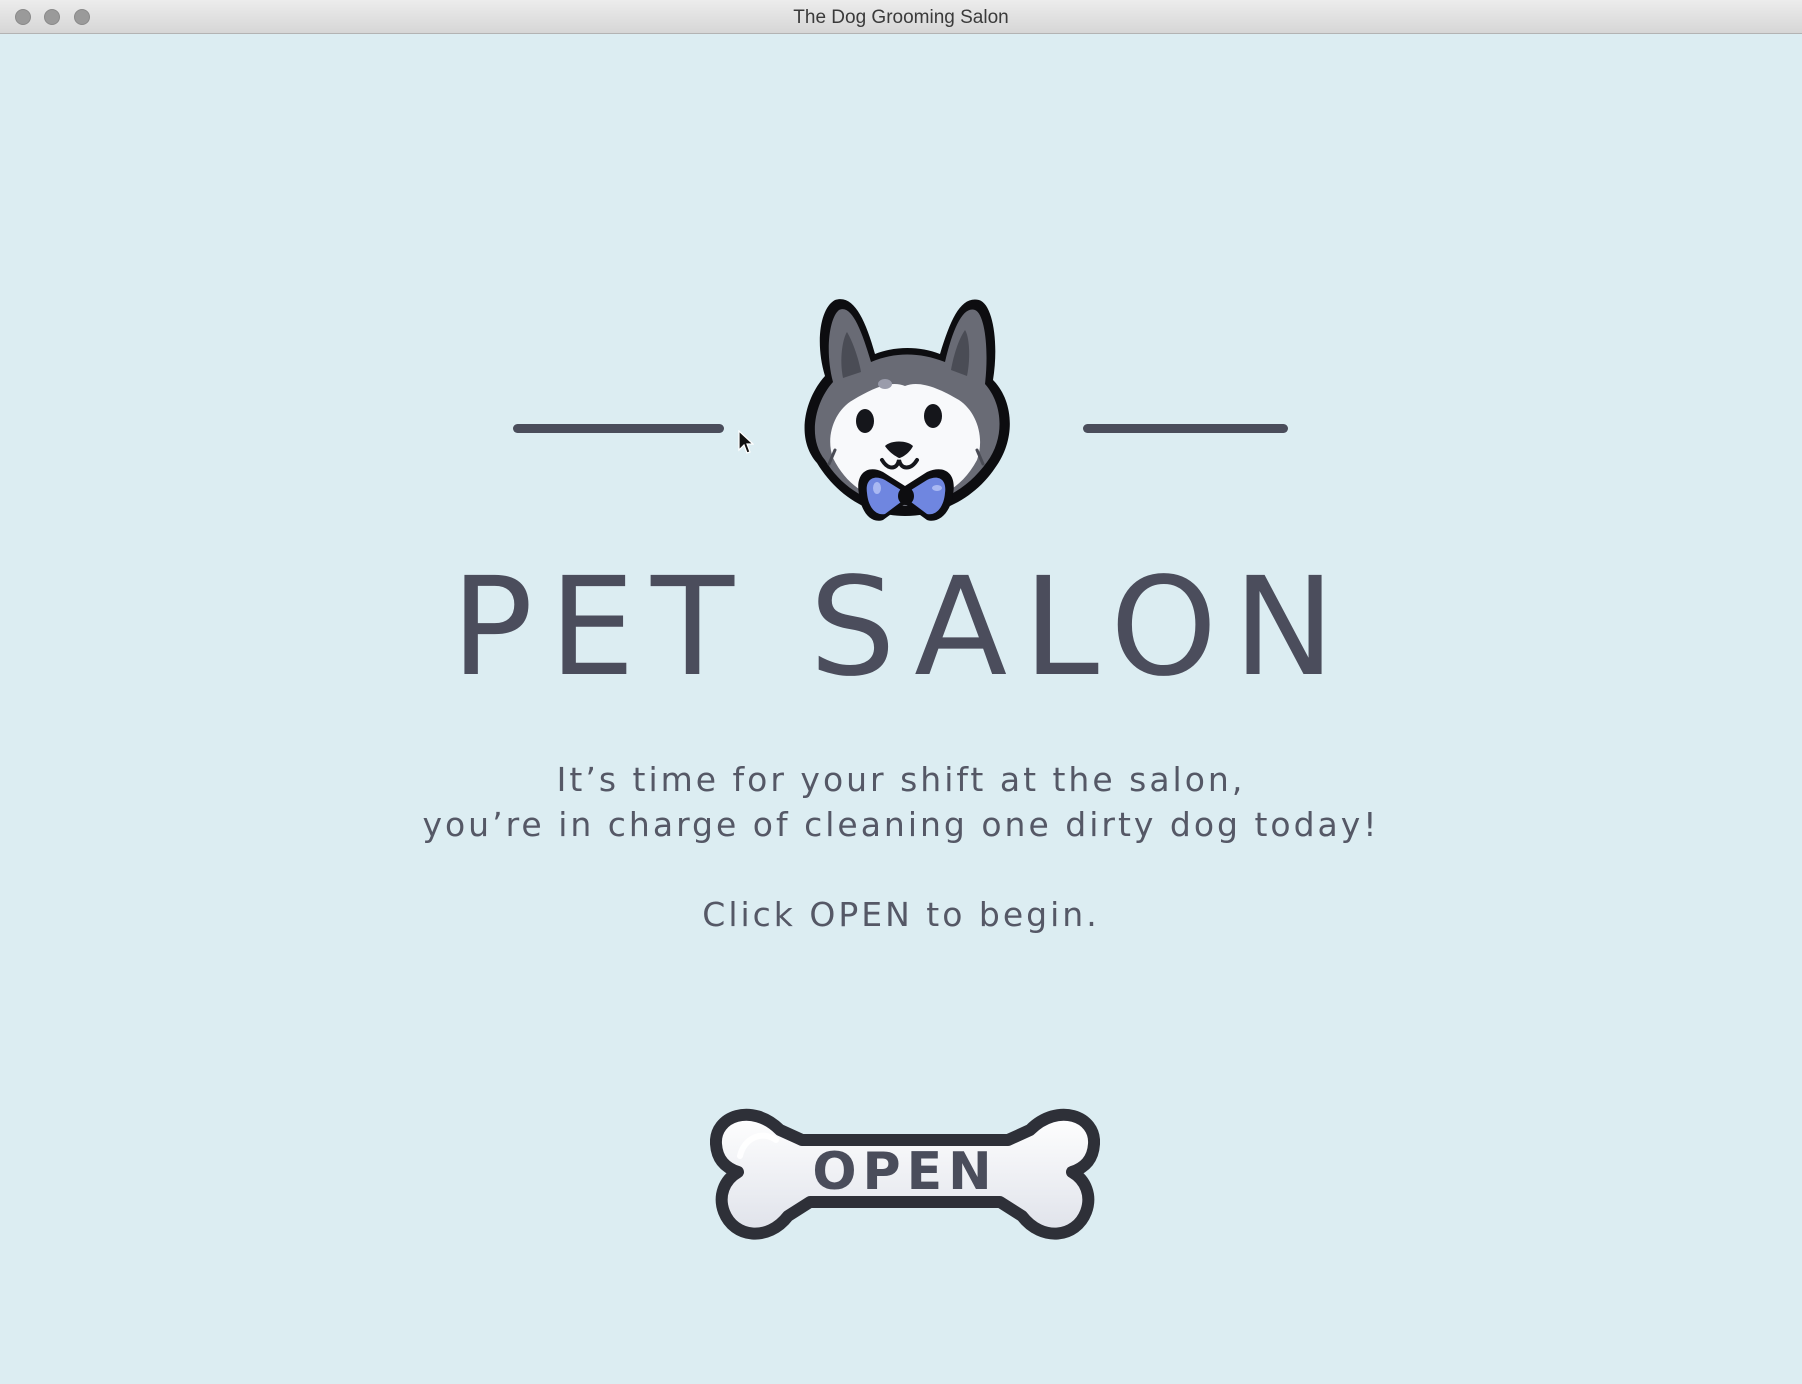  What do you see at coordinates (1185, 428) in the screenshot?
I see `right-divider-line` at bounding box center [1185, 428].